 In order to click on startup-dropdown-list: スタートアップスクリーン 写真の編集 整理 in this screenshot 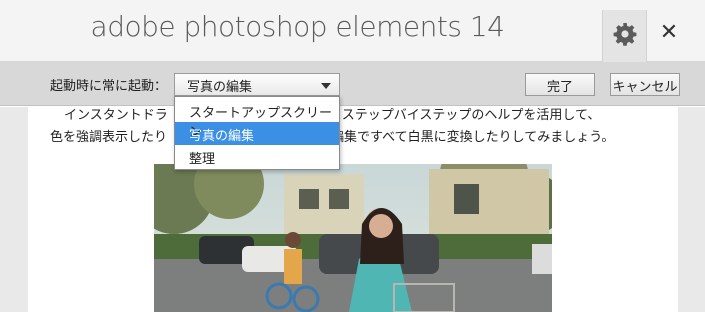, I will do `click(257, 133)`.